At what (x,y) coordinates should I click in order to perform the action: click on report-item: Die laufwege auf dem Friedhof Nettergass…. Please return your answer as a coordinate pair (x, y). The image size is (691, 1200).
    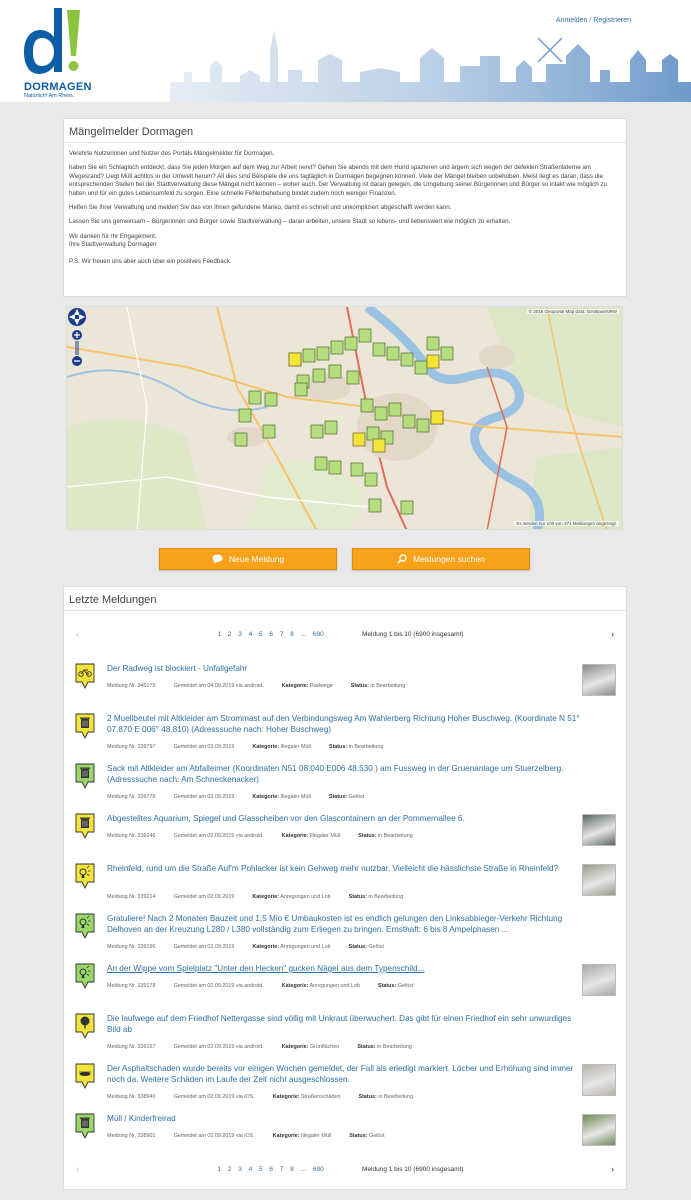
    Looking at the image, I should click on (346, 1035).